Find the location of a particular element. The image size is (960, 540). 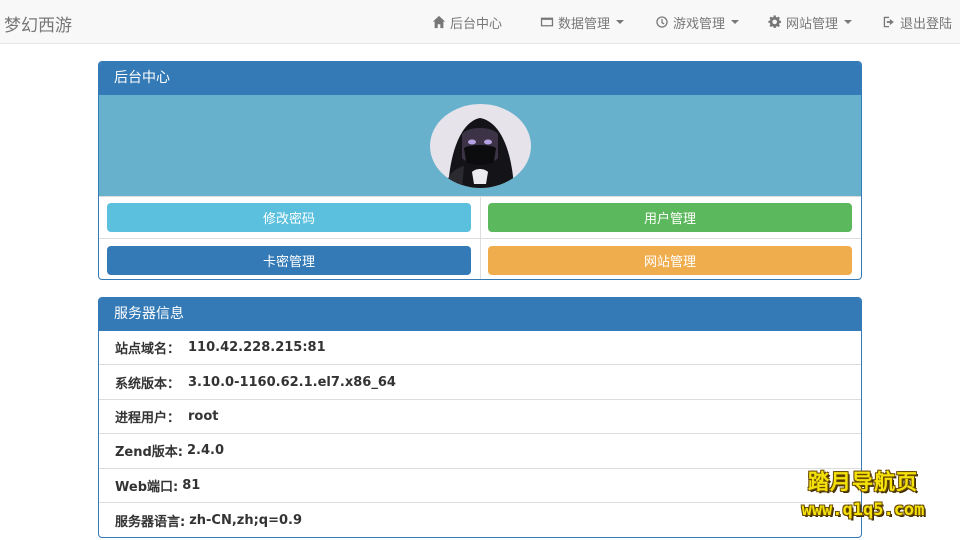

list-item: 系统版本： 3.10.0-1160.62.1.el7.x86_64 is located at coordinates (480, 382).